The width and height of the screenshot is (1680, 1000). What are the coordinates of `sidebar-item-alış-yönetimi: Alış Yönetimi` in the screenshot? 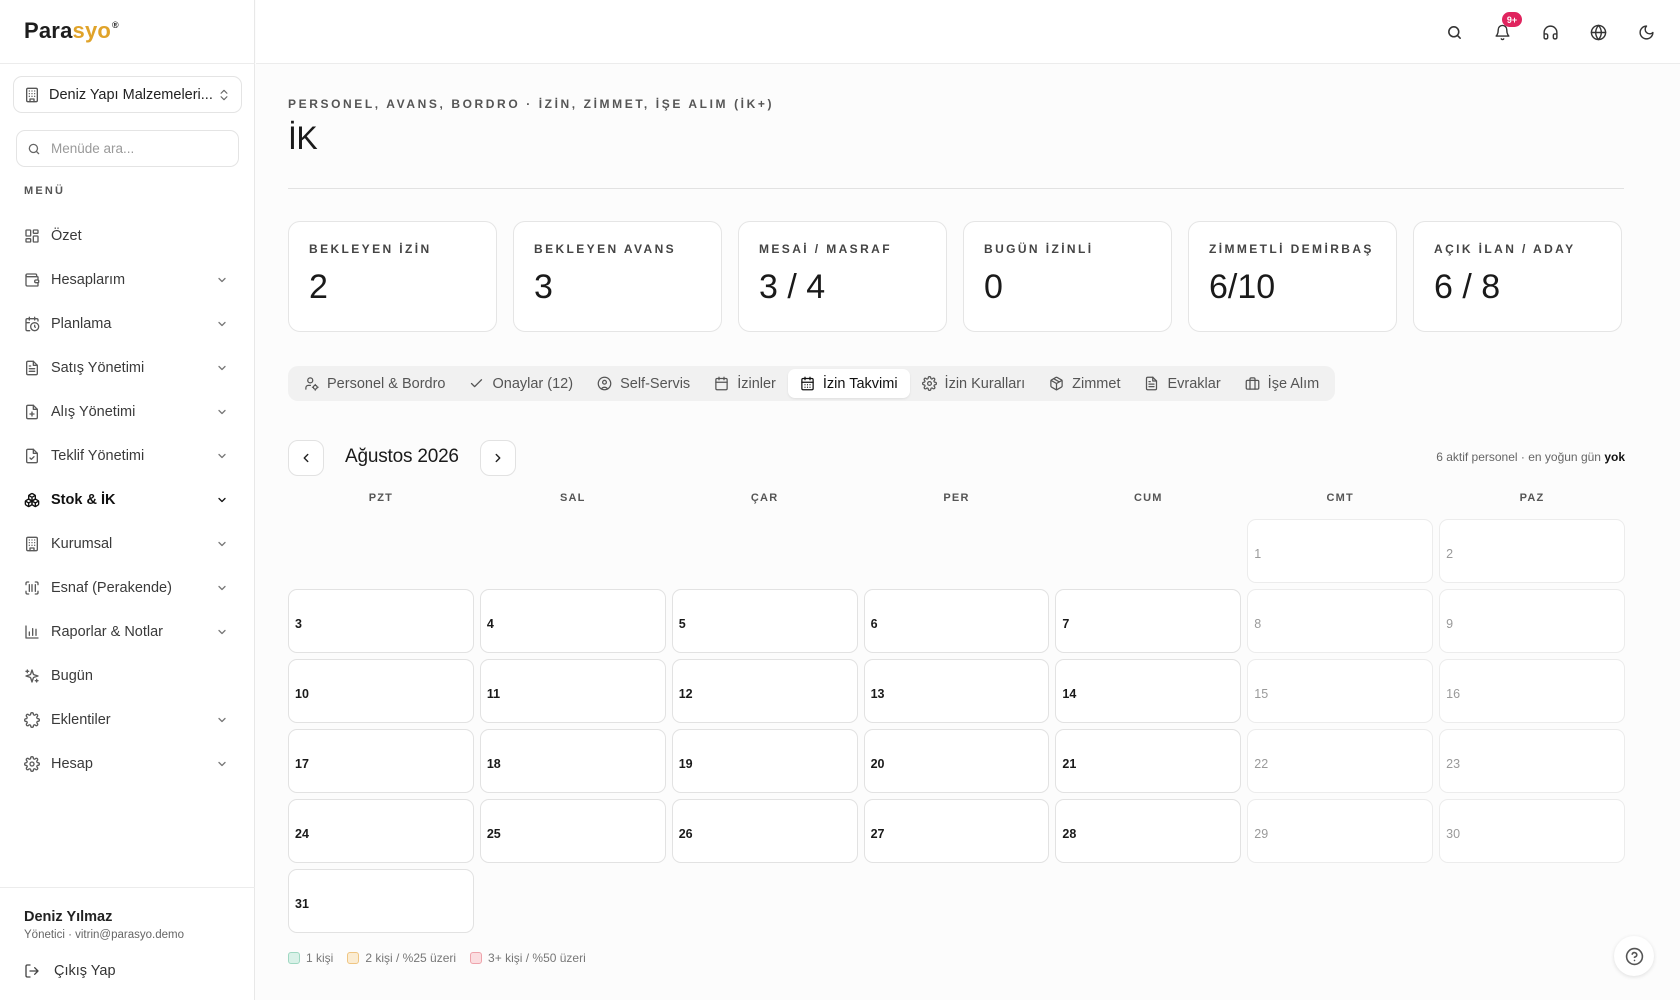 It's located at (128, 412).